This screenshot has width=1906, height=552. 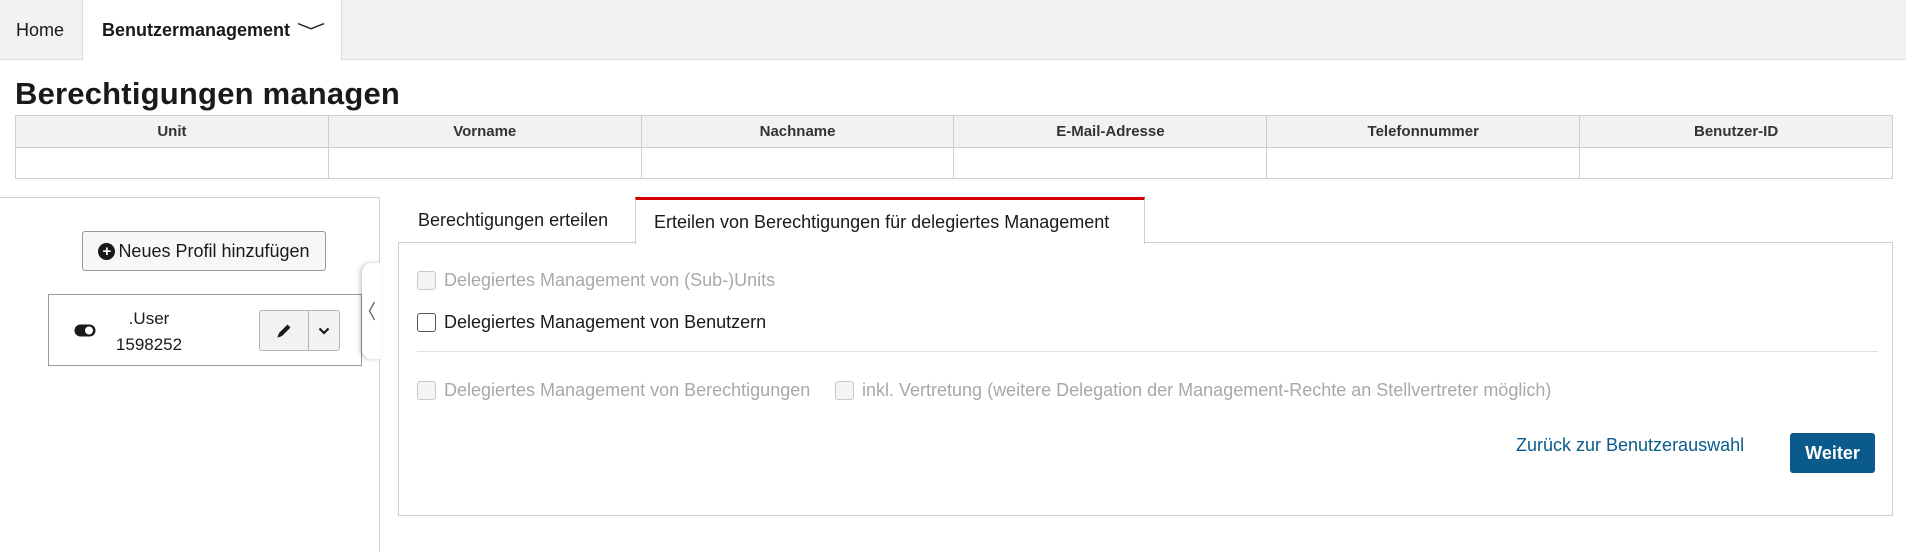 I want to click on plus-circle-icon: +, so click(x=107, y=251).